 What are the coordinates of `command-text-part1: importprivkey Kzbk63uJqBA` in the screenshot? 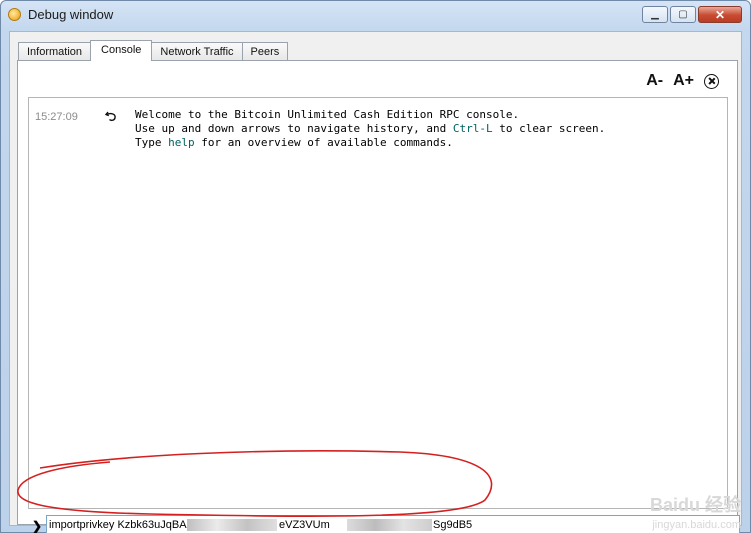 It's located at (118, 525).